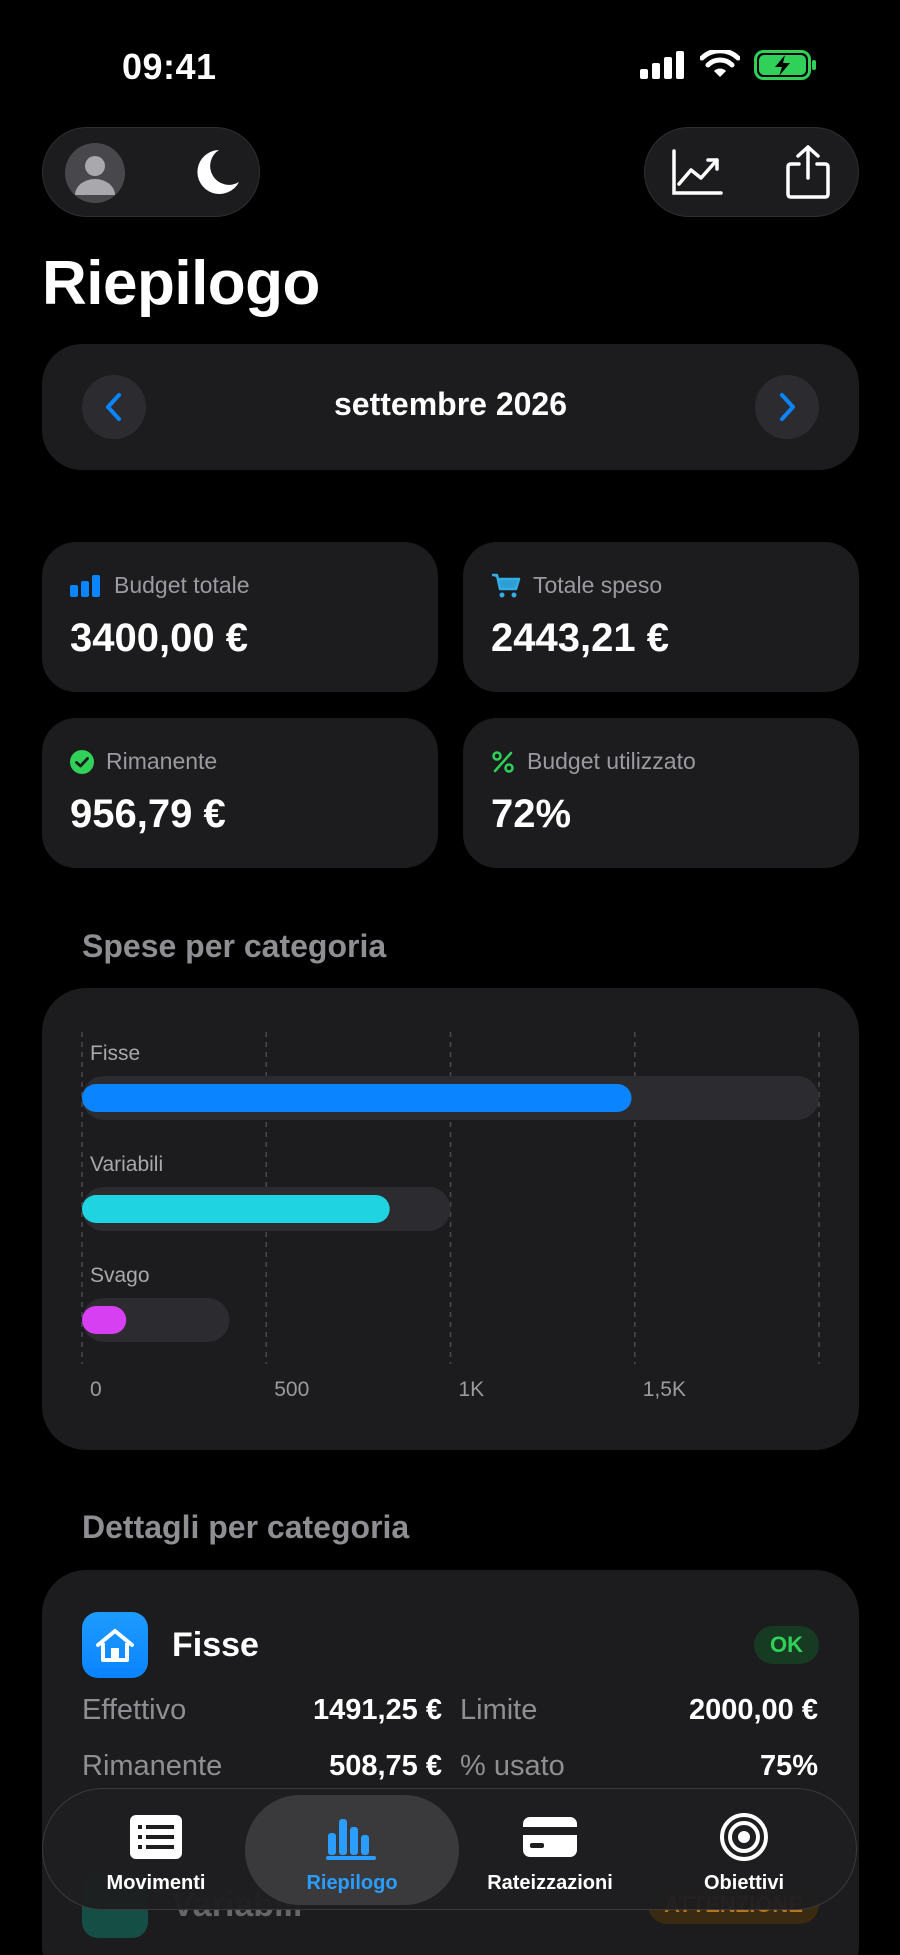 The image size is (900, 1955). What do you see at coordinates (352, 1883) in the screenshot?
I see `tab-label: Riepilogo` at bounding box center [352, 1883].